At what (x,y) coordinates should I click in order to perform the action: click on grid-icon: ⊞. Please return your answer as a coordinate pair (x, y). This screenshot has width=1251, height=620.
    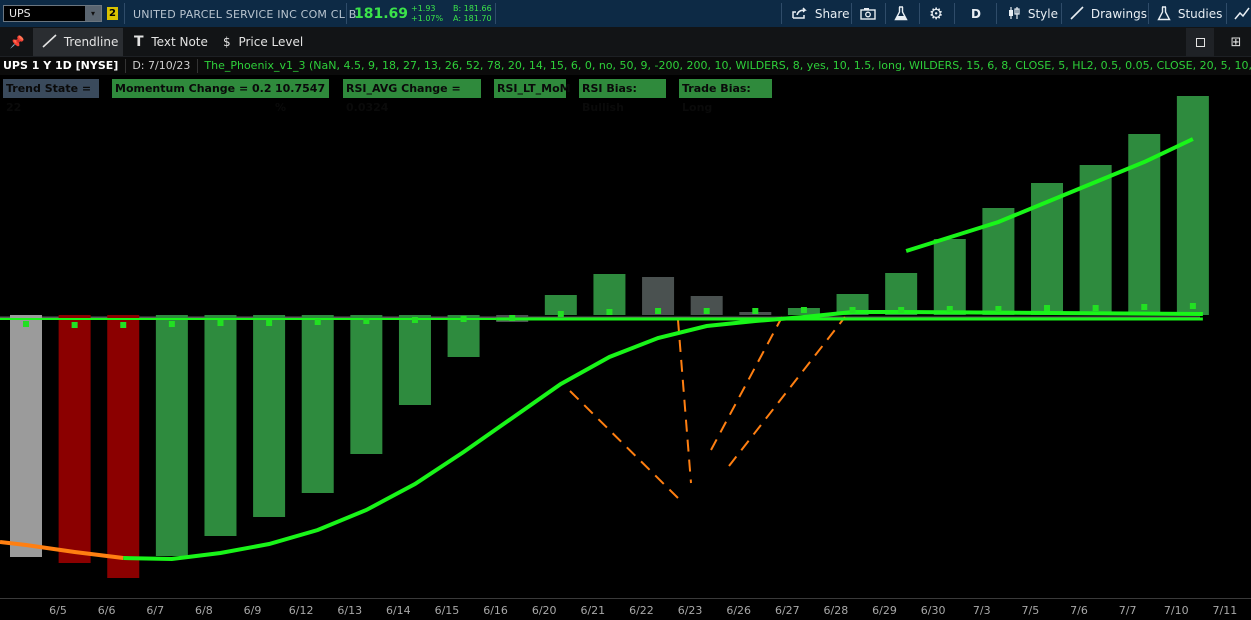
    Looking at the image, I should click on (1236, 42).